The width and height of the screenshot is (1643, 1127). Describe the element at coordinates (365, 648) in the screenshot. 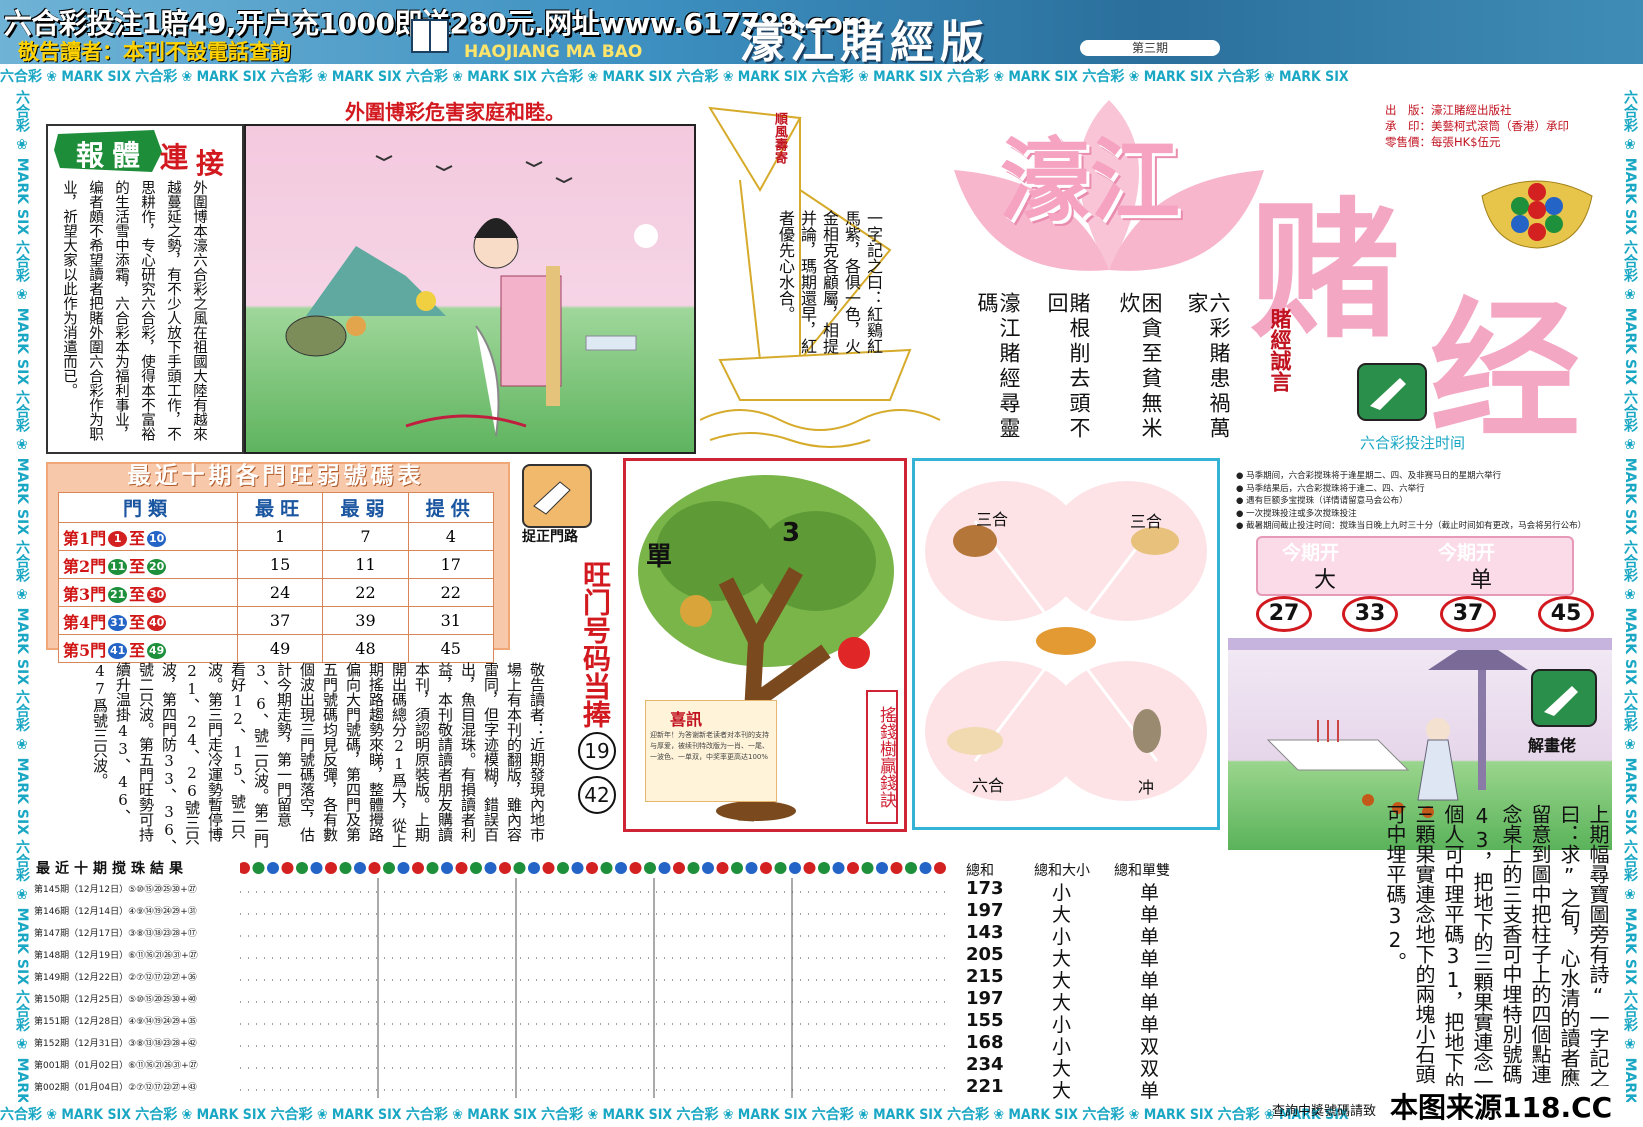

I see `weak-cell: 48` at that location.